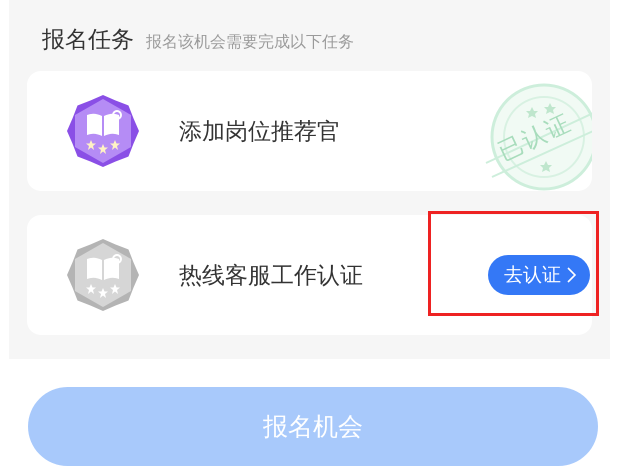 Image resolution: width=619 pixels, height=471 pixels. Describe the element at coordinates (259, 132) in the screenshot. I see `task-title: 添加岗位推荐官` at that location.